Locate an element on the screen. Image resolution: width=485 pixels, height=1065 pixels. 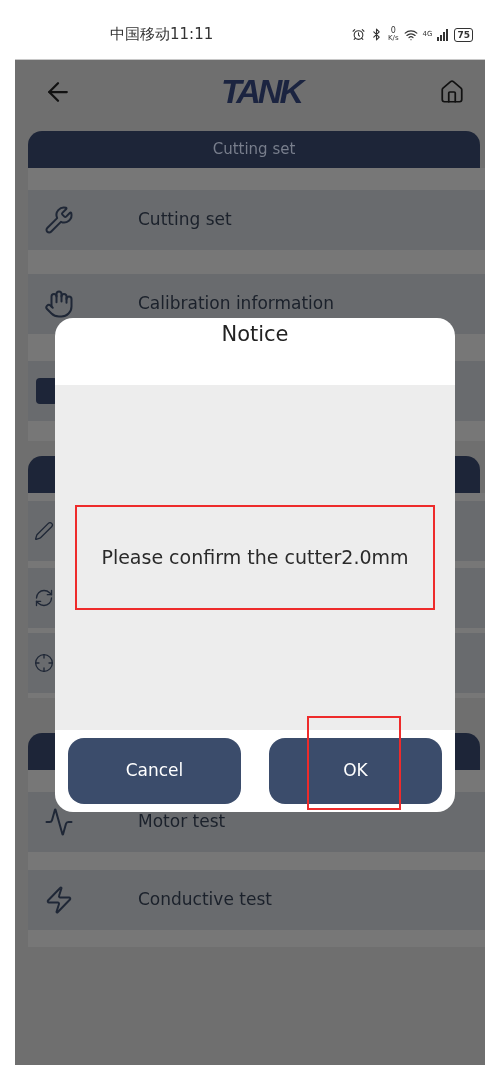
wrench-icon is located at coordinates (59, 220).